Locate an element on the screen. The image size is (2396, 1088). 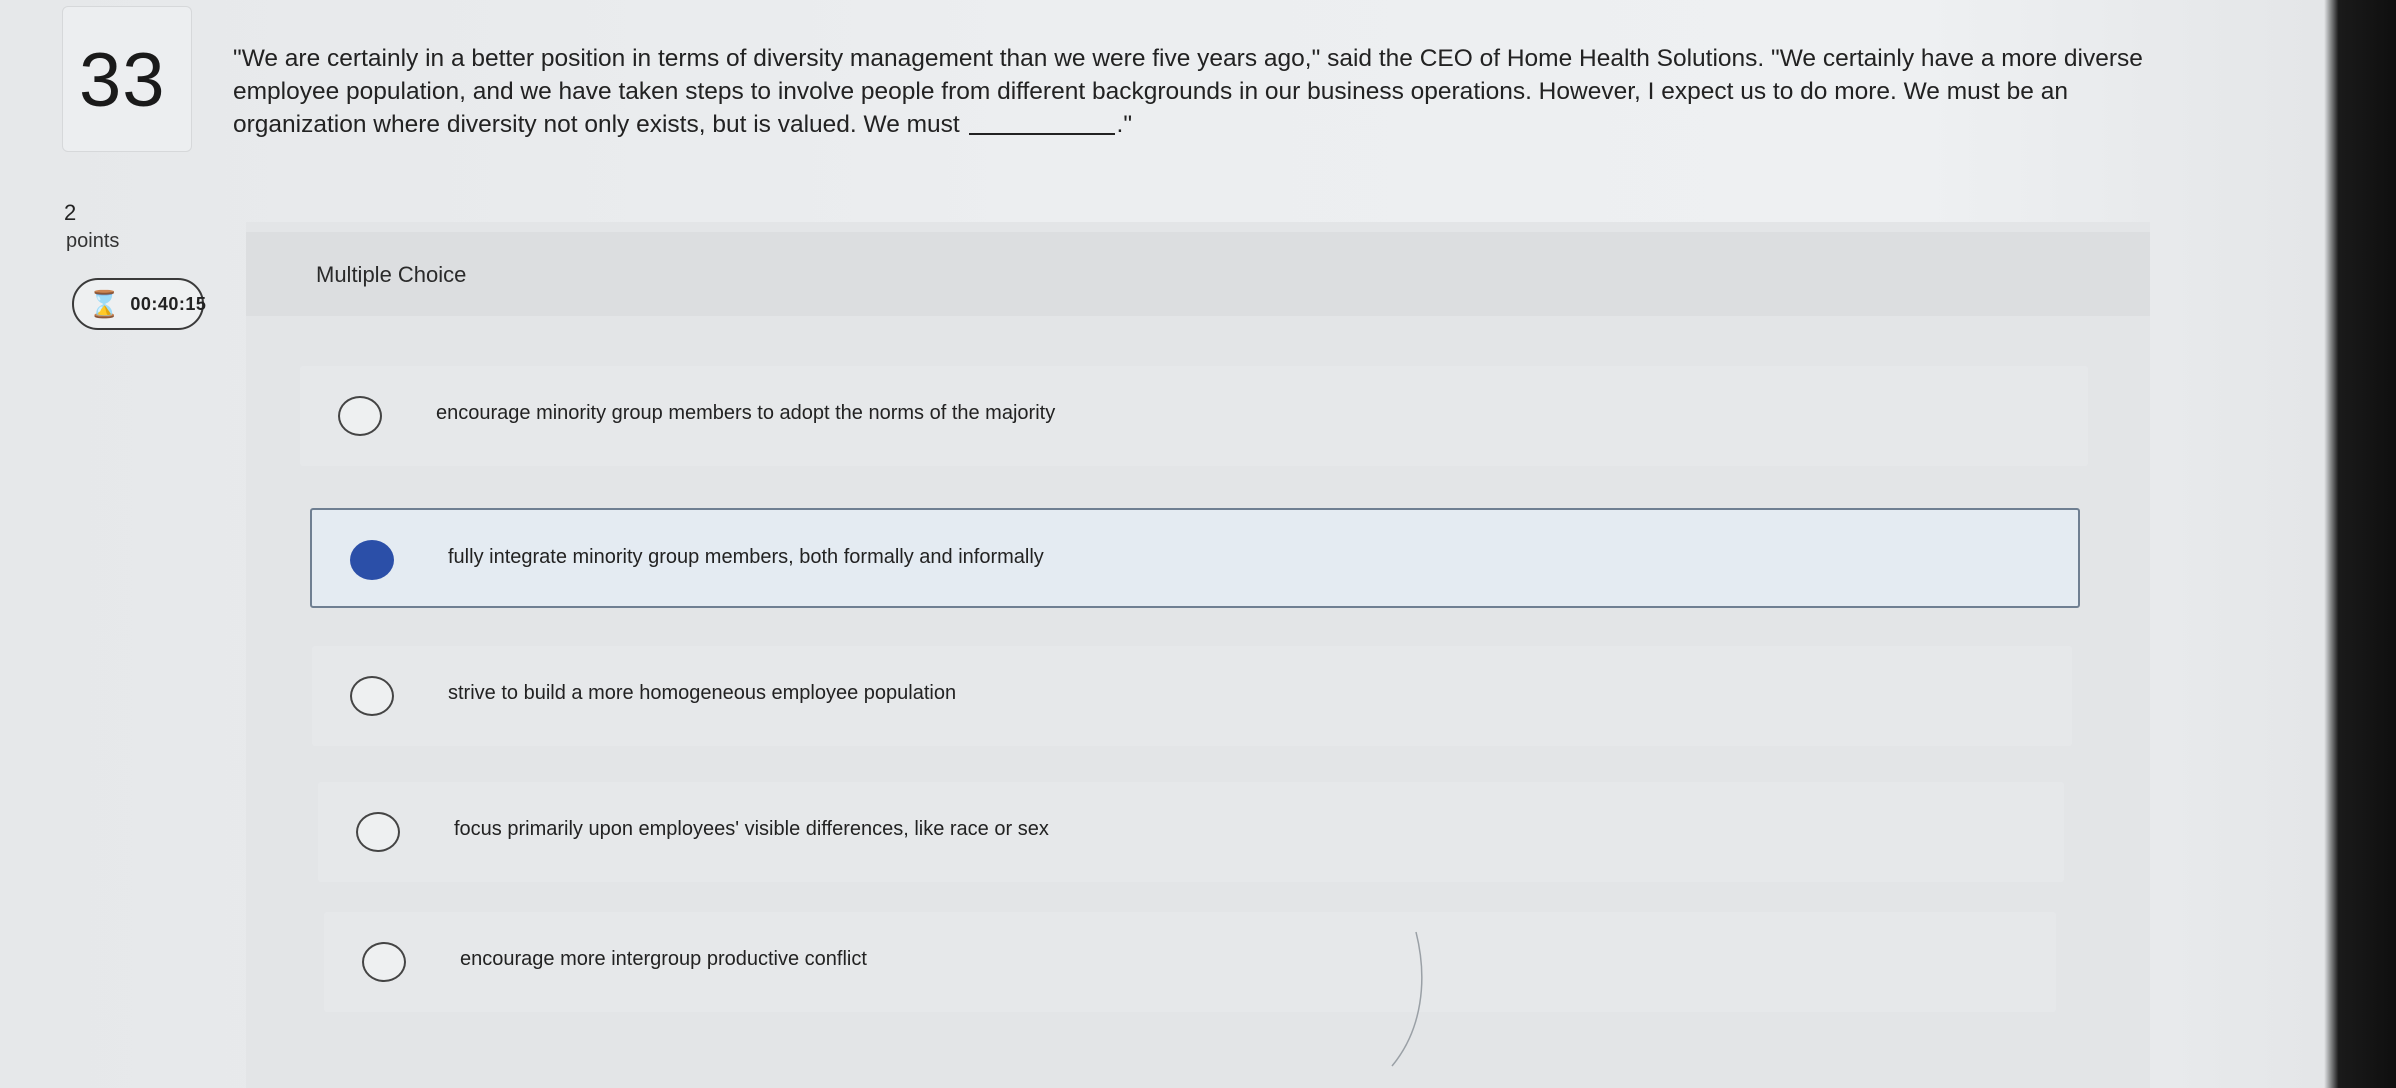
hourglass-icon: ⌛ is located at coordinates (104, 304).